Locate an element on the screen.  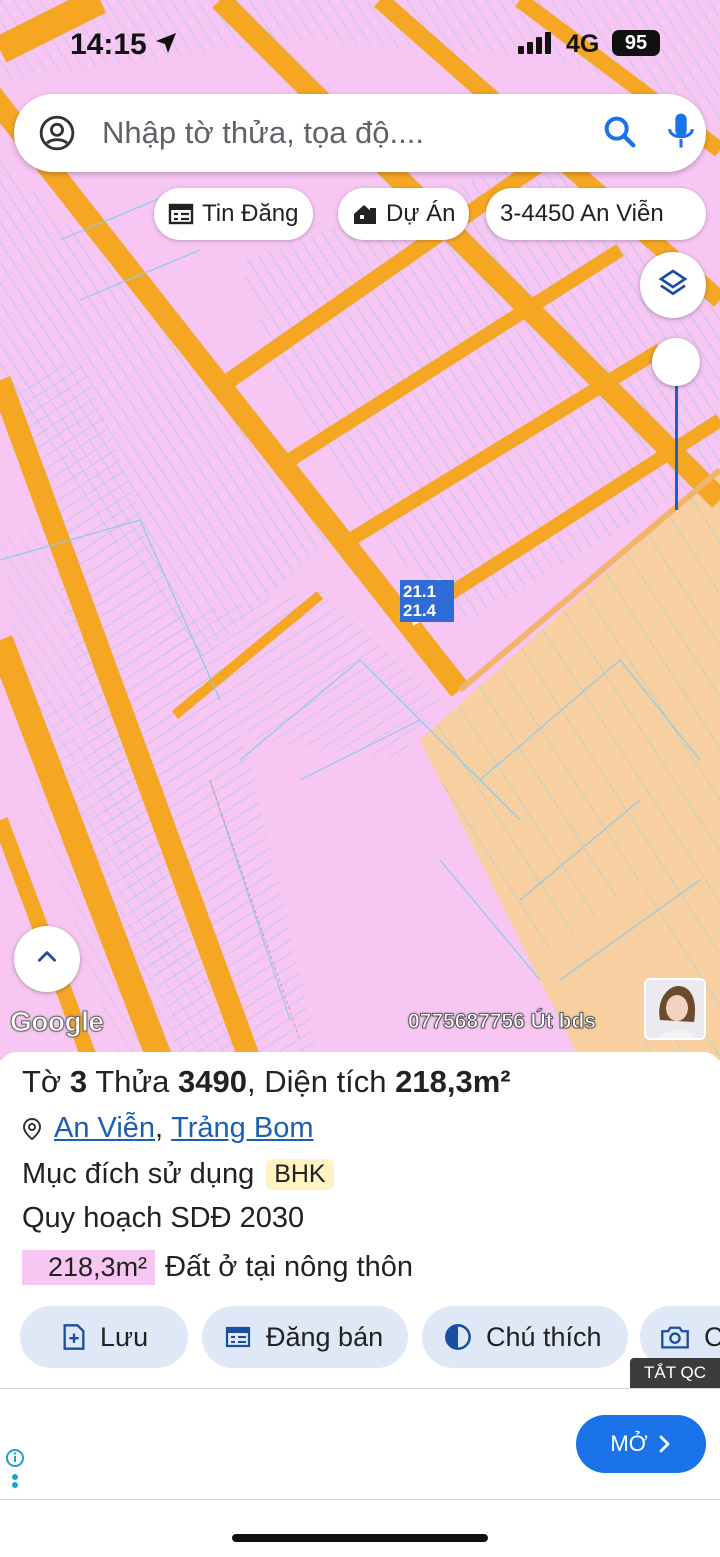
plan-area-row: 218,3m² Đất ở tại nông thôn is located at coordinates (217, 1267).